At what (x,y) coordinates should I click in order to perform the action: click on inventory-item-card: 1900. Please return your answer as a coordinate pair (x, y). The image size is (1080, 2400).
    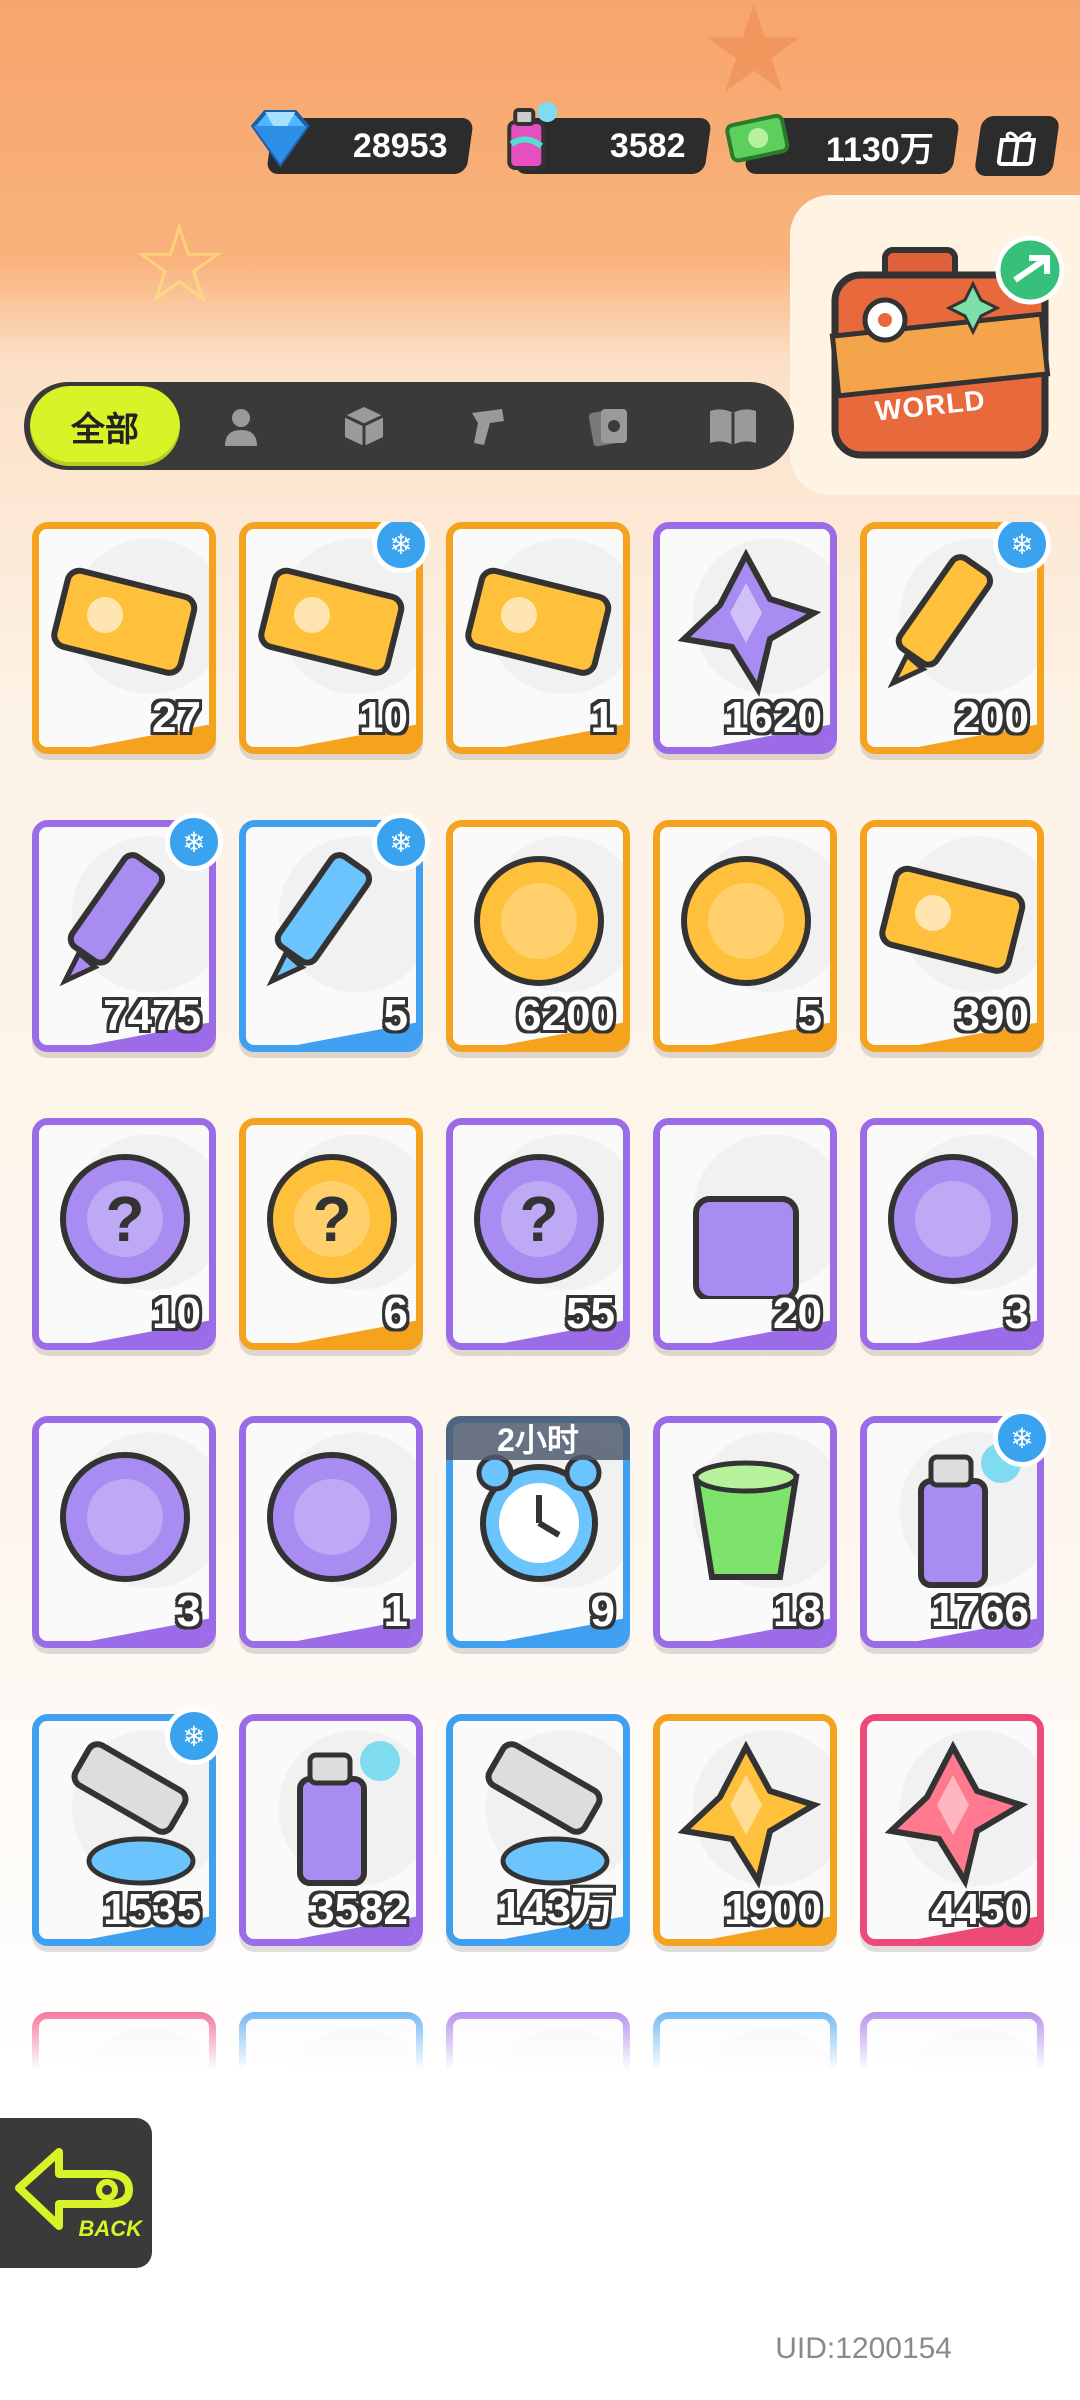
    Looking at the image, I should click on (745, 1830).